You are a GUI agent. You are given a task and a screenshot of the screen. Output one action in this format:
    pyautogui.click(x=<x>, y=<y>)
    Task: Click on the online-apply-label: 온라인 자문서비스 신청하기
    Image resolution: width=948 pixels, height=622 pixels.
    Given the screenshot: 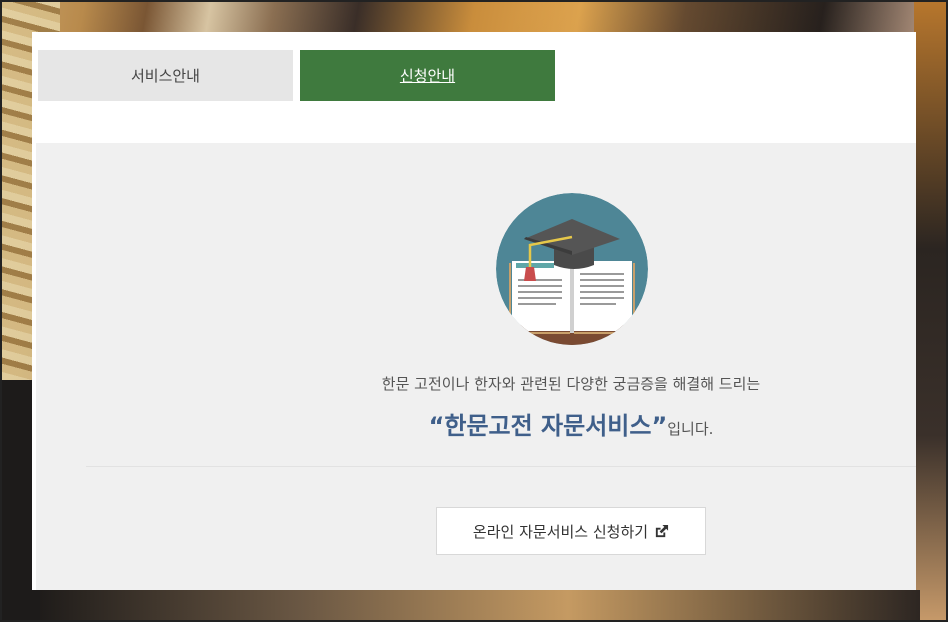 What is the action you would take?
    pyautogui.click(x=560, y=531)
    